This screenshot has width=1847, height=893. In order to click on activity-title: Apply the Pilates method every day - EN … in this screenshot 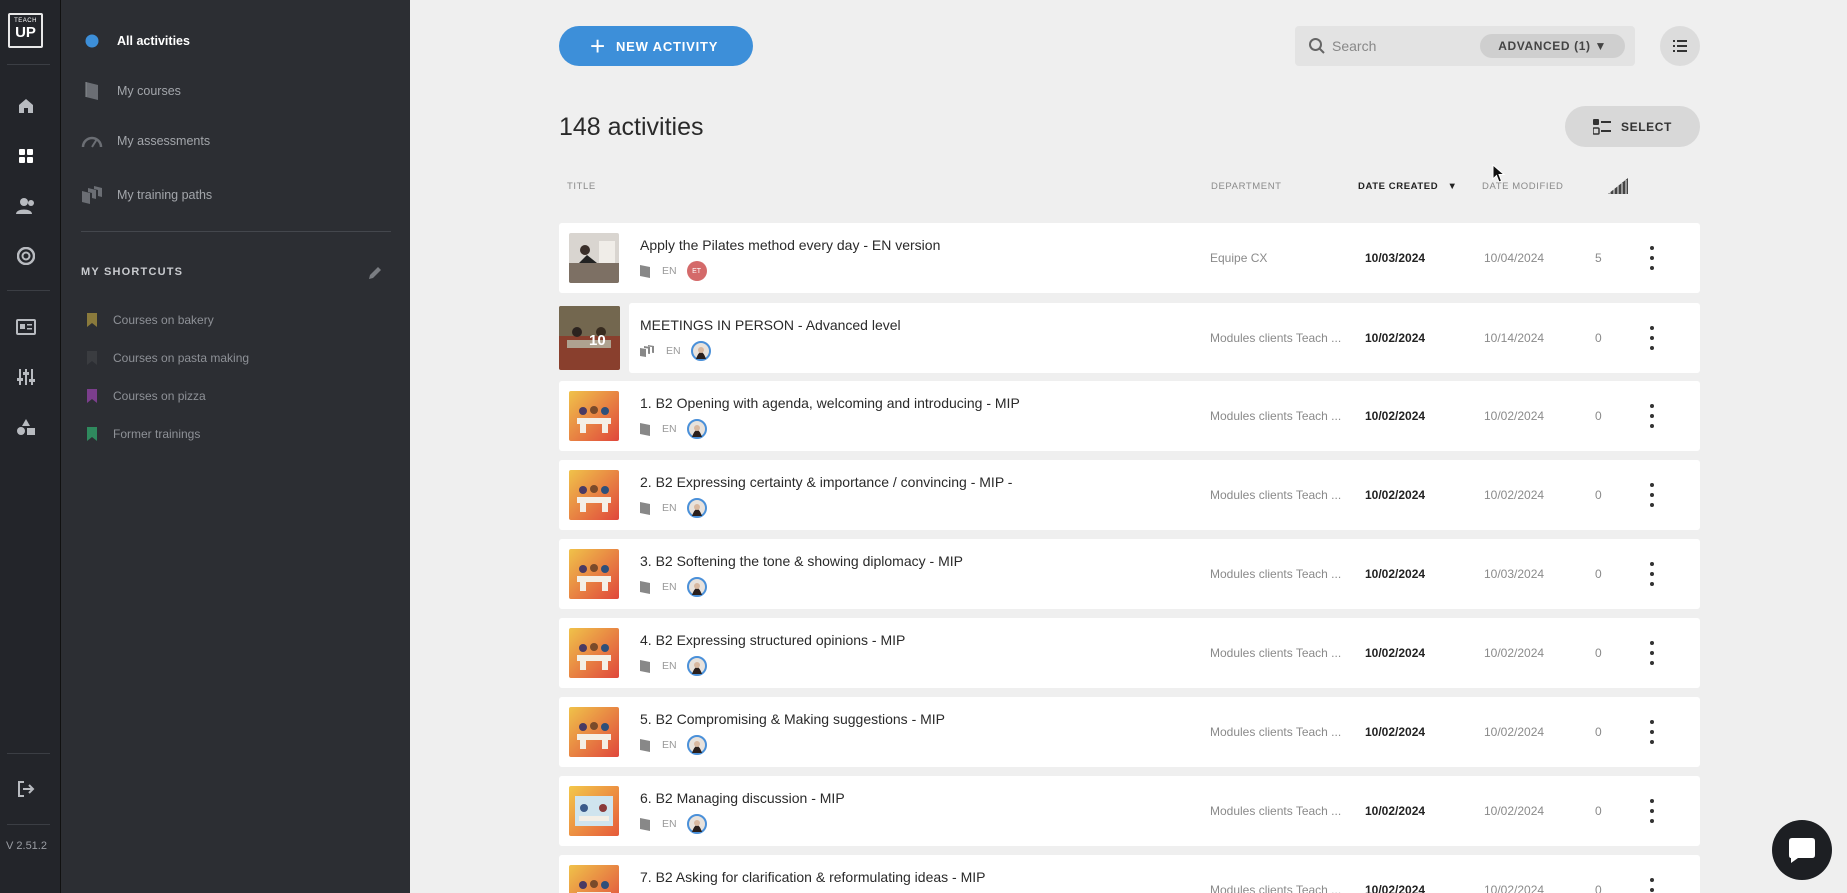, I will do `click(790, 245)`.